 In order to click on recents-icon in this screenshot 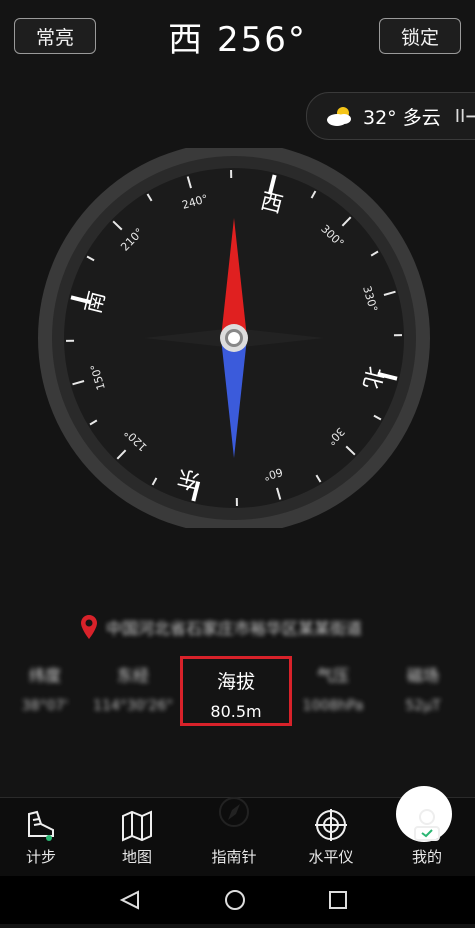, I will do `click(338, 900)`.